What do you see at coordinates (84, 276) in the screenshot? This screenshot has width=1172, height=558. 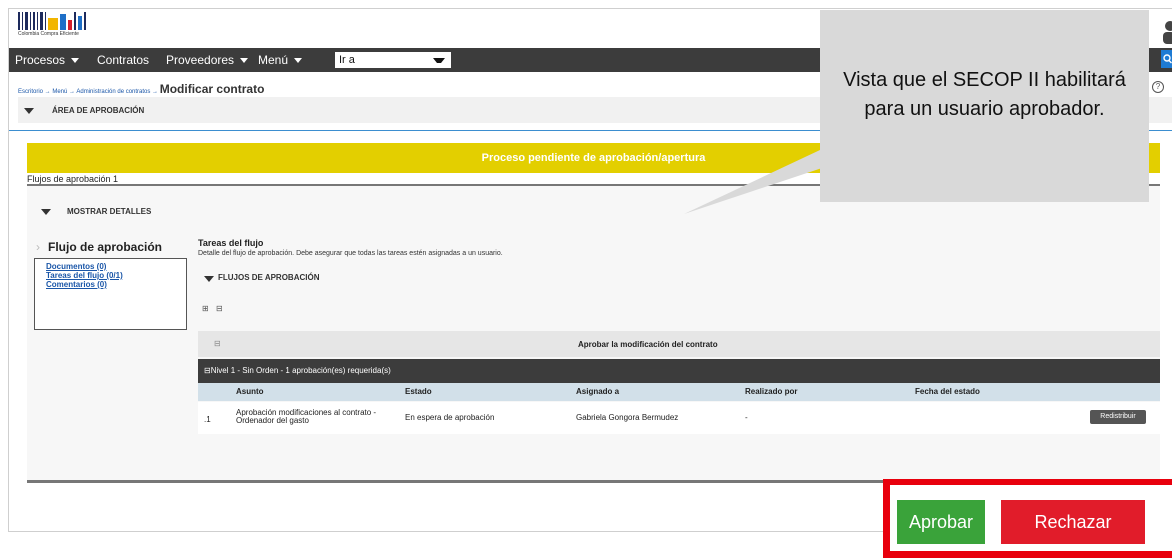 I see `sidebar-link-tareas: Tareas del flujo (0/1)` at bounding box center [84, 276].